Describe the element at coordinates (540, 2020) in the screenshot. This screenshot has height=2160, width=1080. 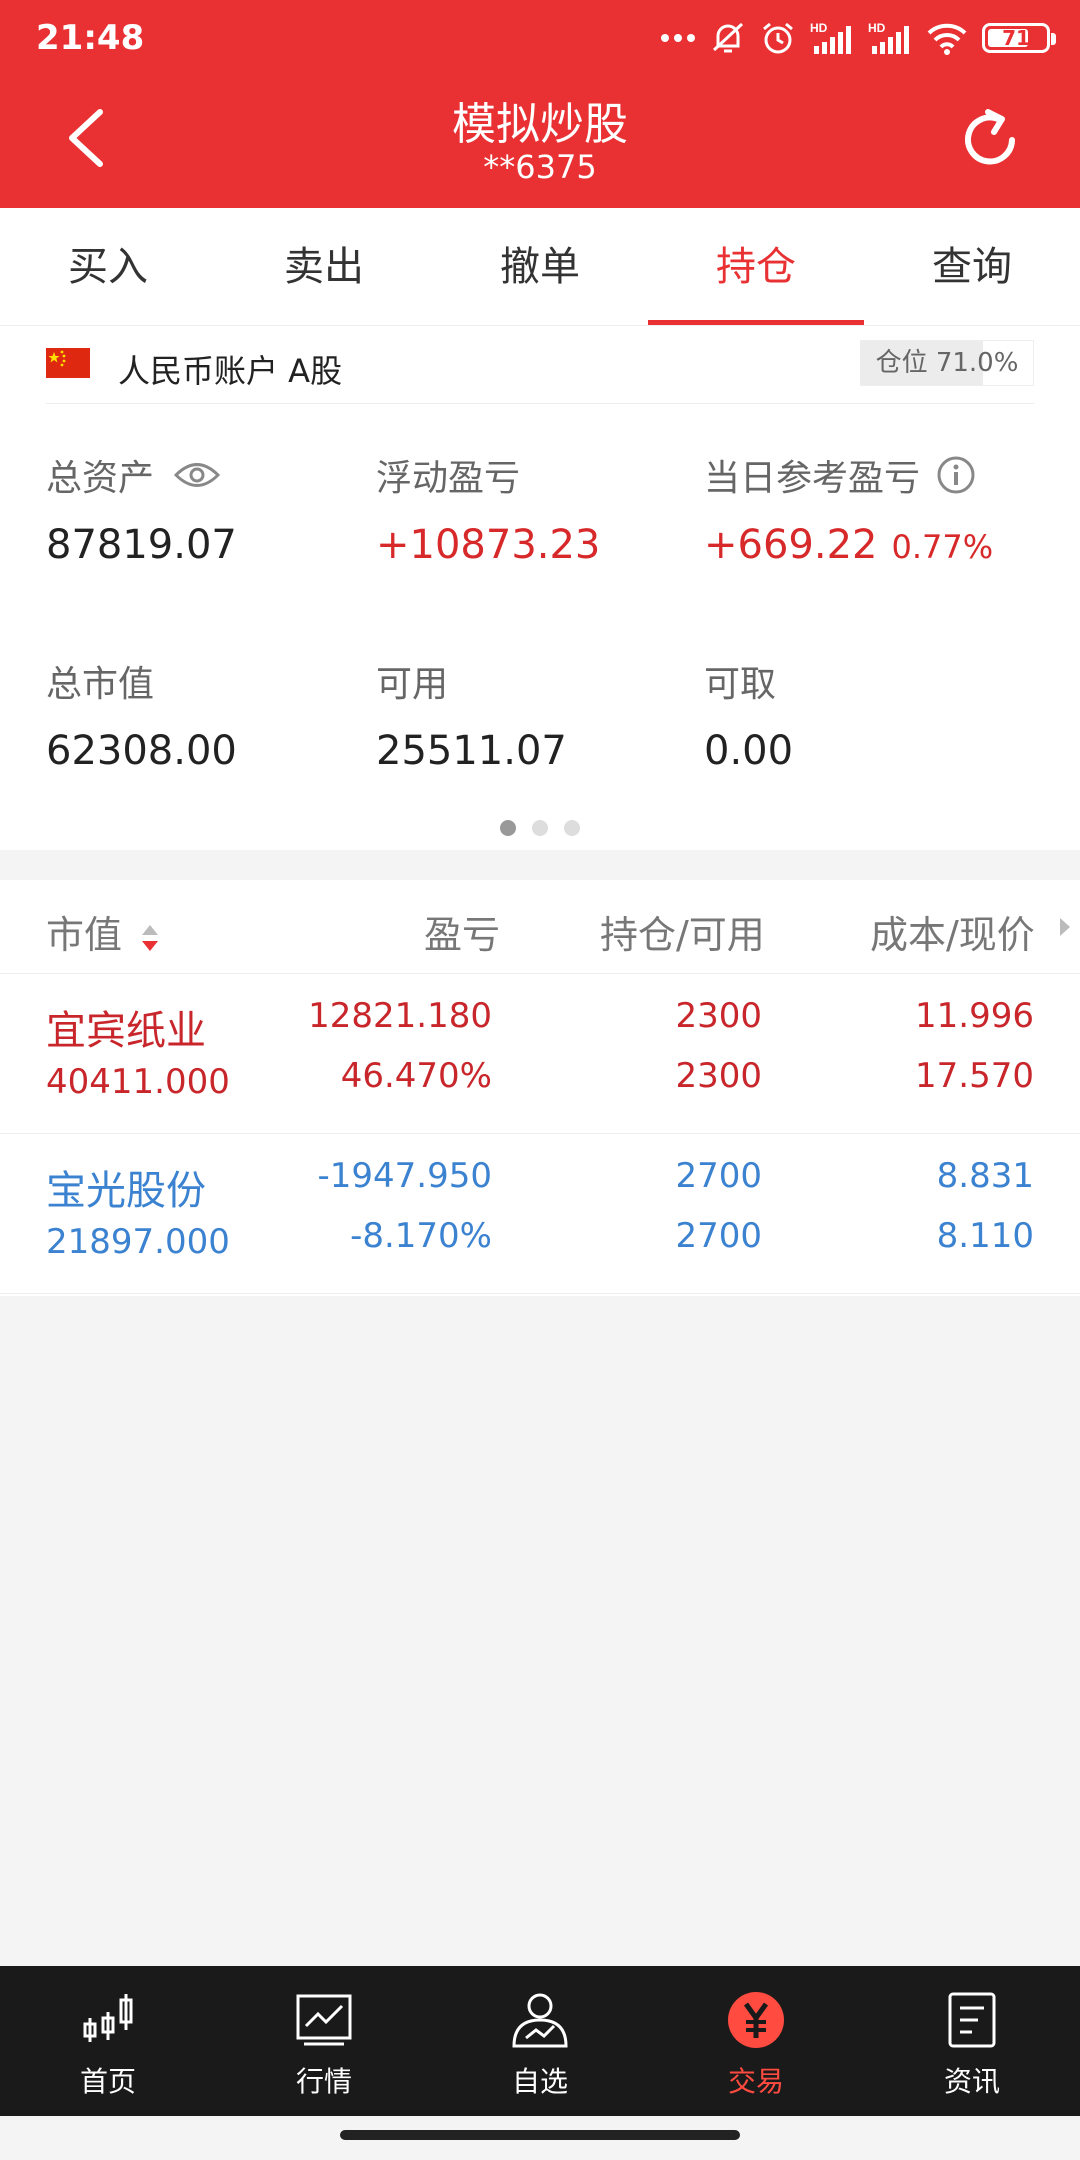
I see `watchlist-user-icon` at that location.